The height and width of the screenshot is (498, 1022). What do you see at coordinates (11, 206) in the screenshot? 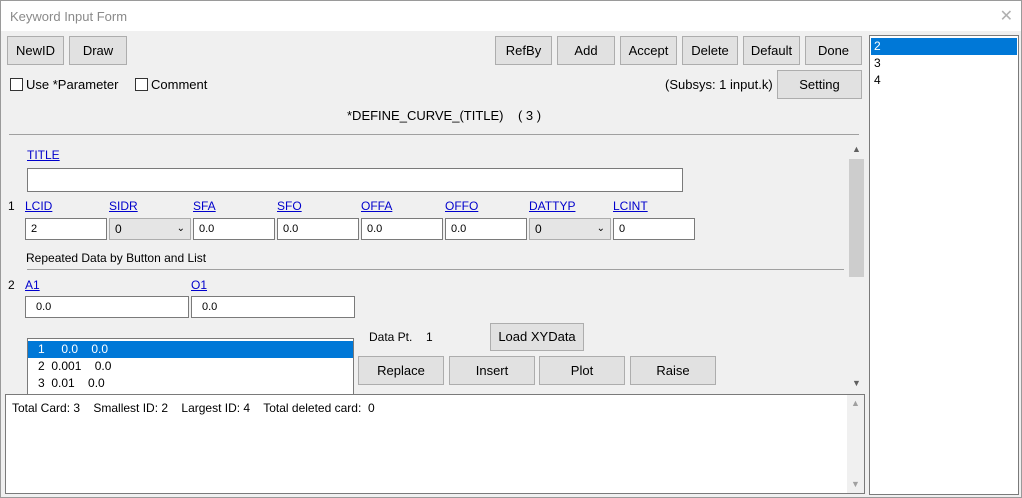
I see `card-number-1: 1` at bounding box center [11, 206].